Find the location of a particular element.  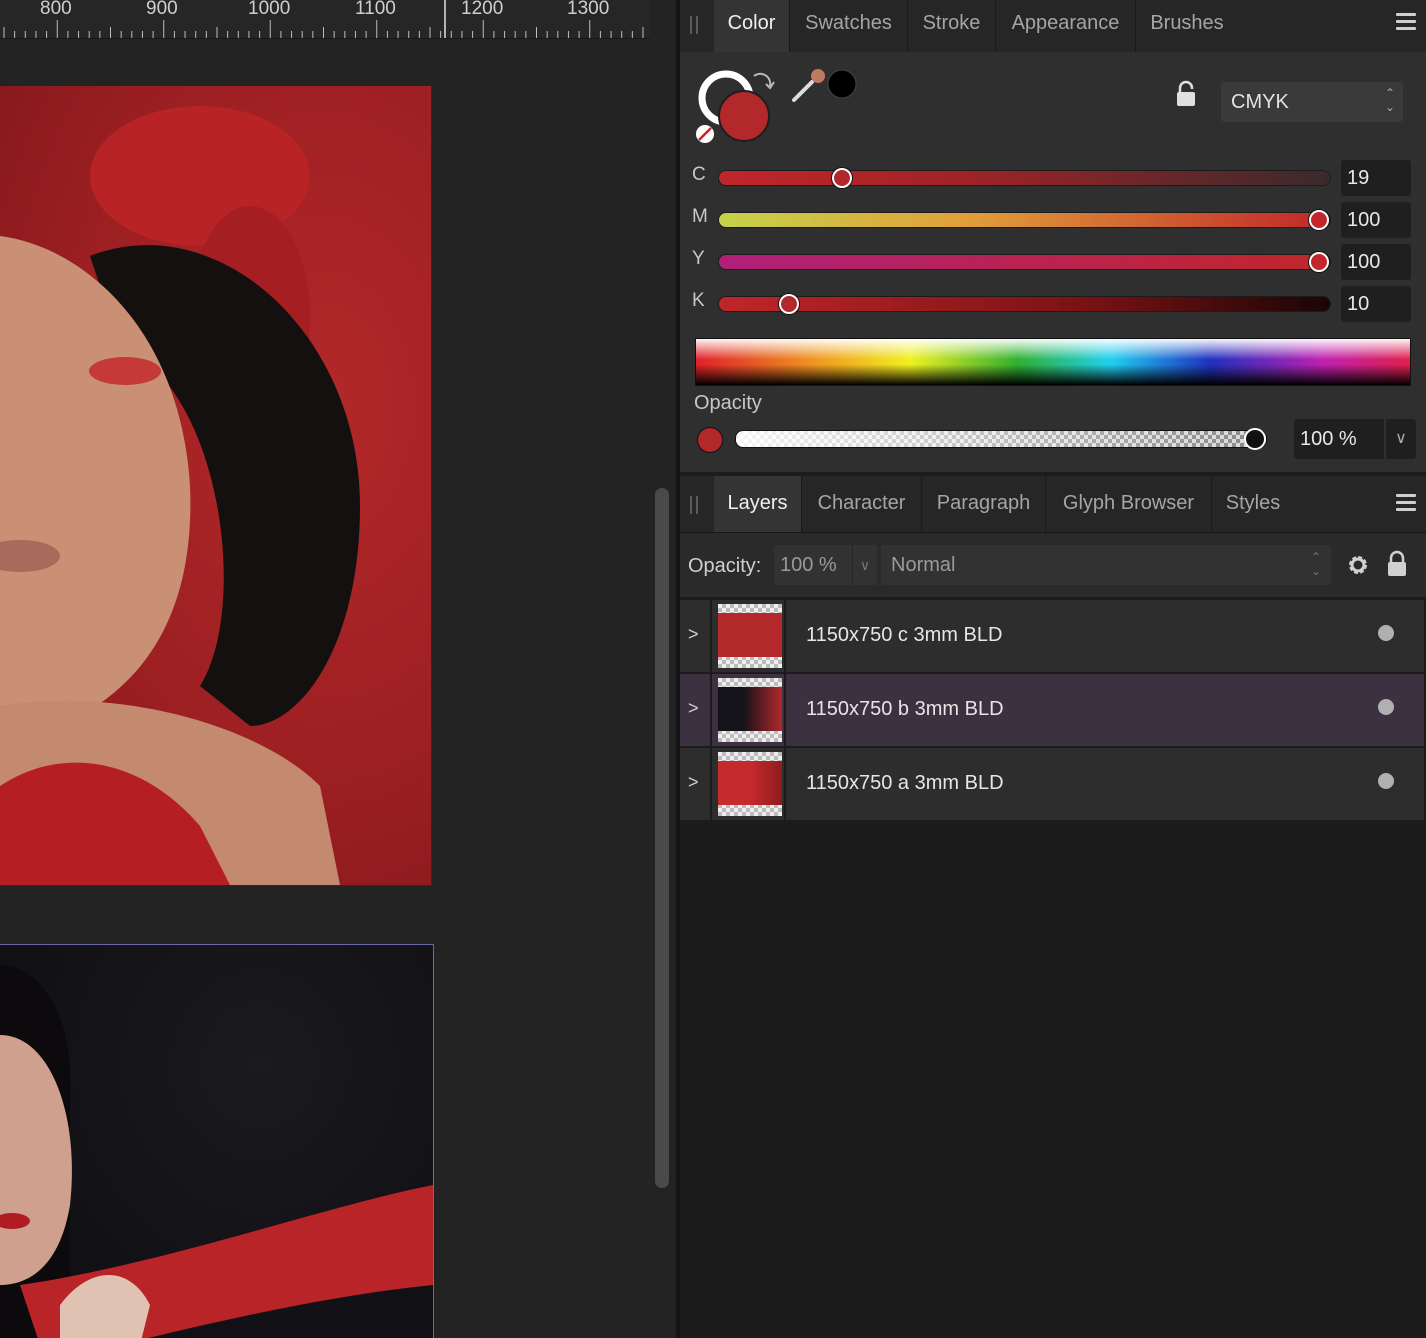

tab-layers: Layers is located at coordinates (758, 504).